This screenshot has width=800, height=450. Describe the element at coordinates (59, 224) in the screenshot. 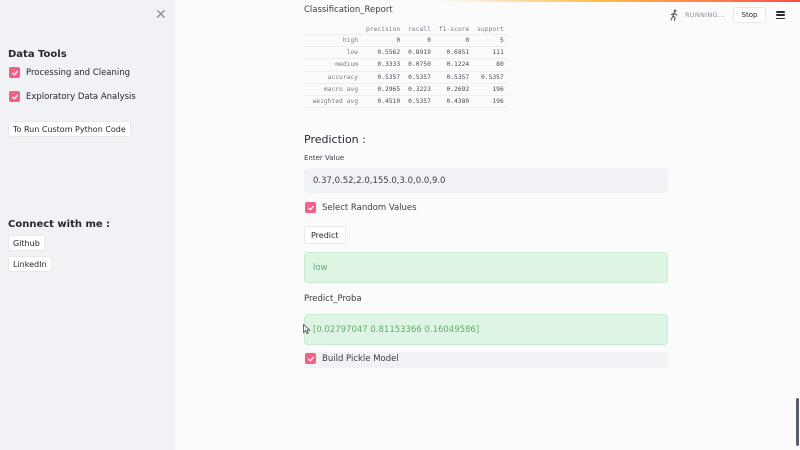

I see `connect-heading: Connect with me :` at that location.